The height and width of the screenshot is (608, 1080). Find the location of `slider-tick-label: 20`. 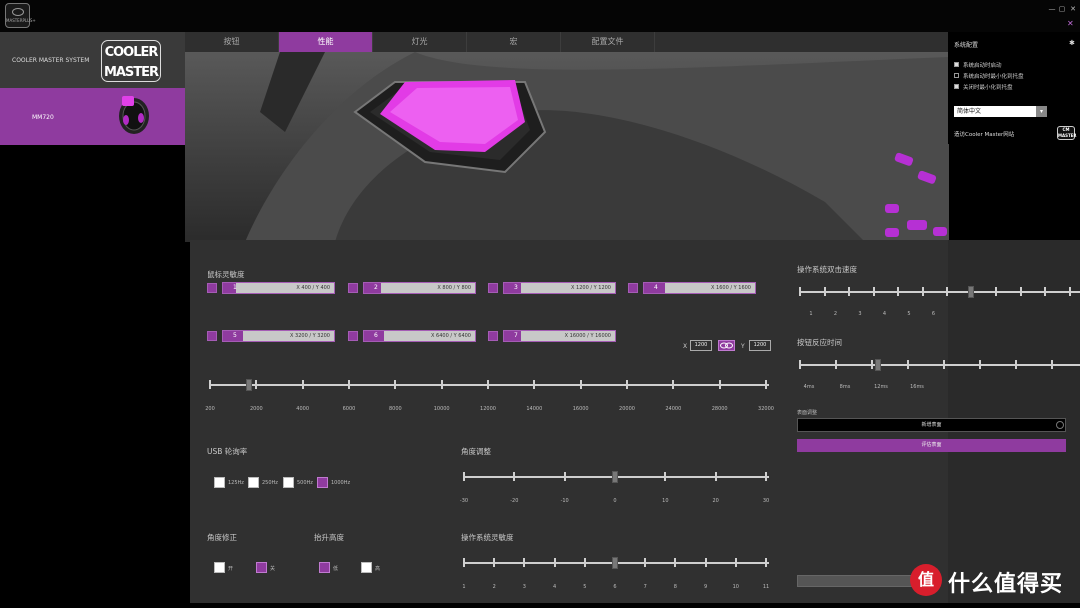

slider-tick-label: 20 is located at coordinates (715, 501).